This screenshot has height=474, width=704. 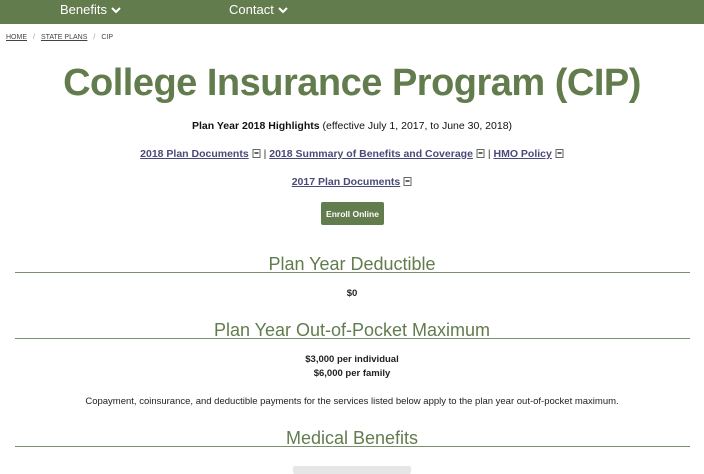 What do you see at coordinates (371, 154) in the screenshot?
I see `link-label: 2018 Summary of Benefits and Coverage` at bounding box center [371, 154].